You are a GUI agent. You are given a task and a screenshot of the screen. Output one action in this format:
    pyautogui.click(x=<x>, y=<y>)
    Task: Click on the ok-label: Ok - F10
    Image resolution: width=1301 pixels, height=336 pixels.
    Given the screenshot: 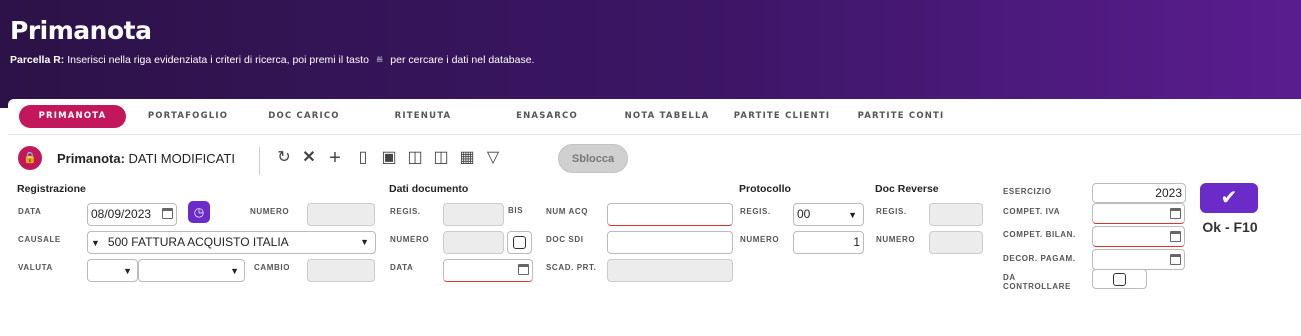 What is the action you would take?
    pyautogui.click(x=1230, y=227)
    